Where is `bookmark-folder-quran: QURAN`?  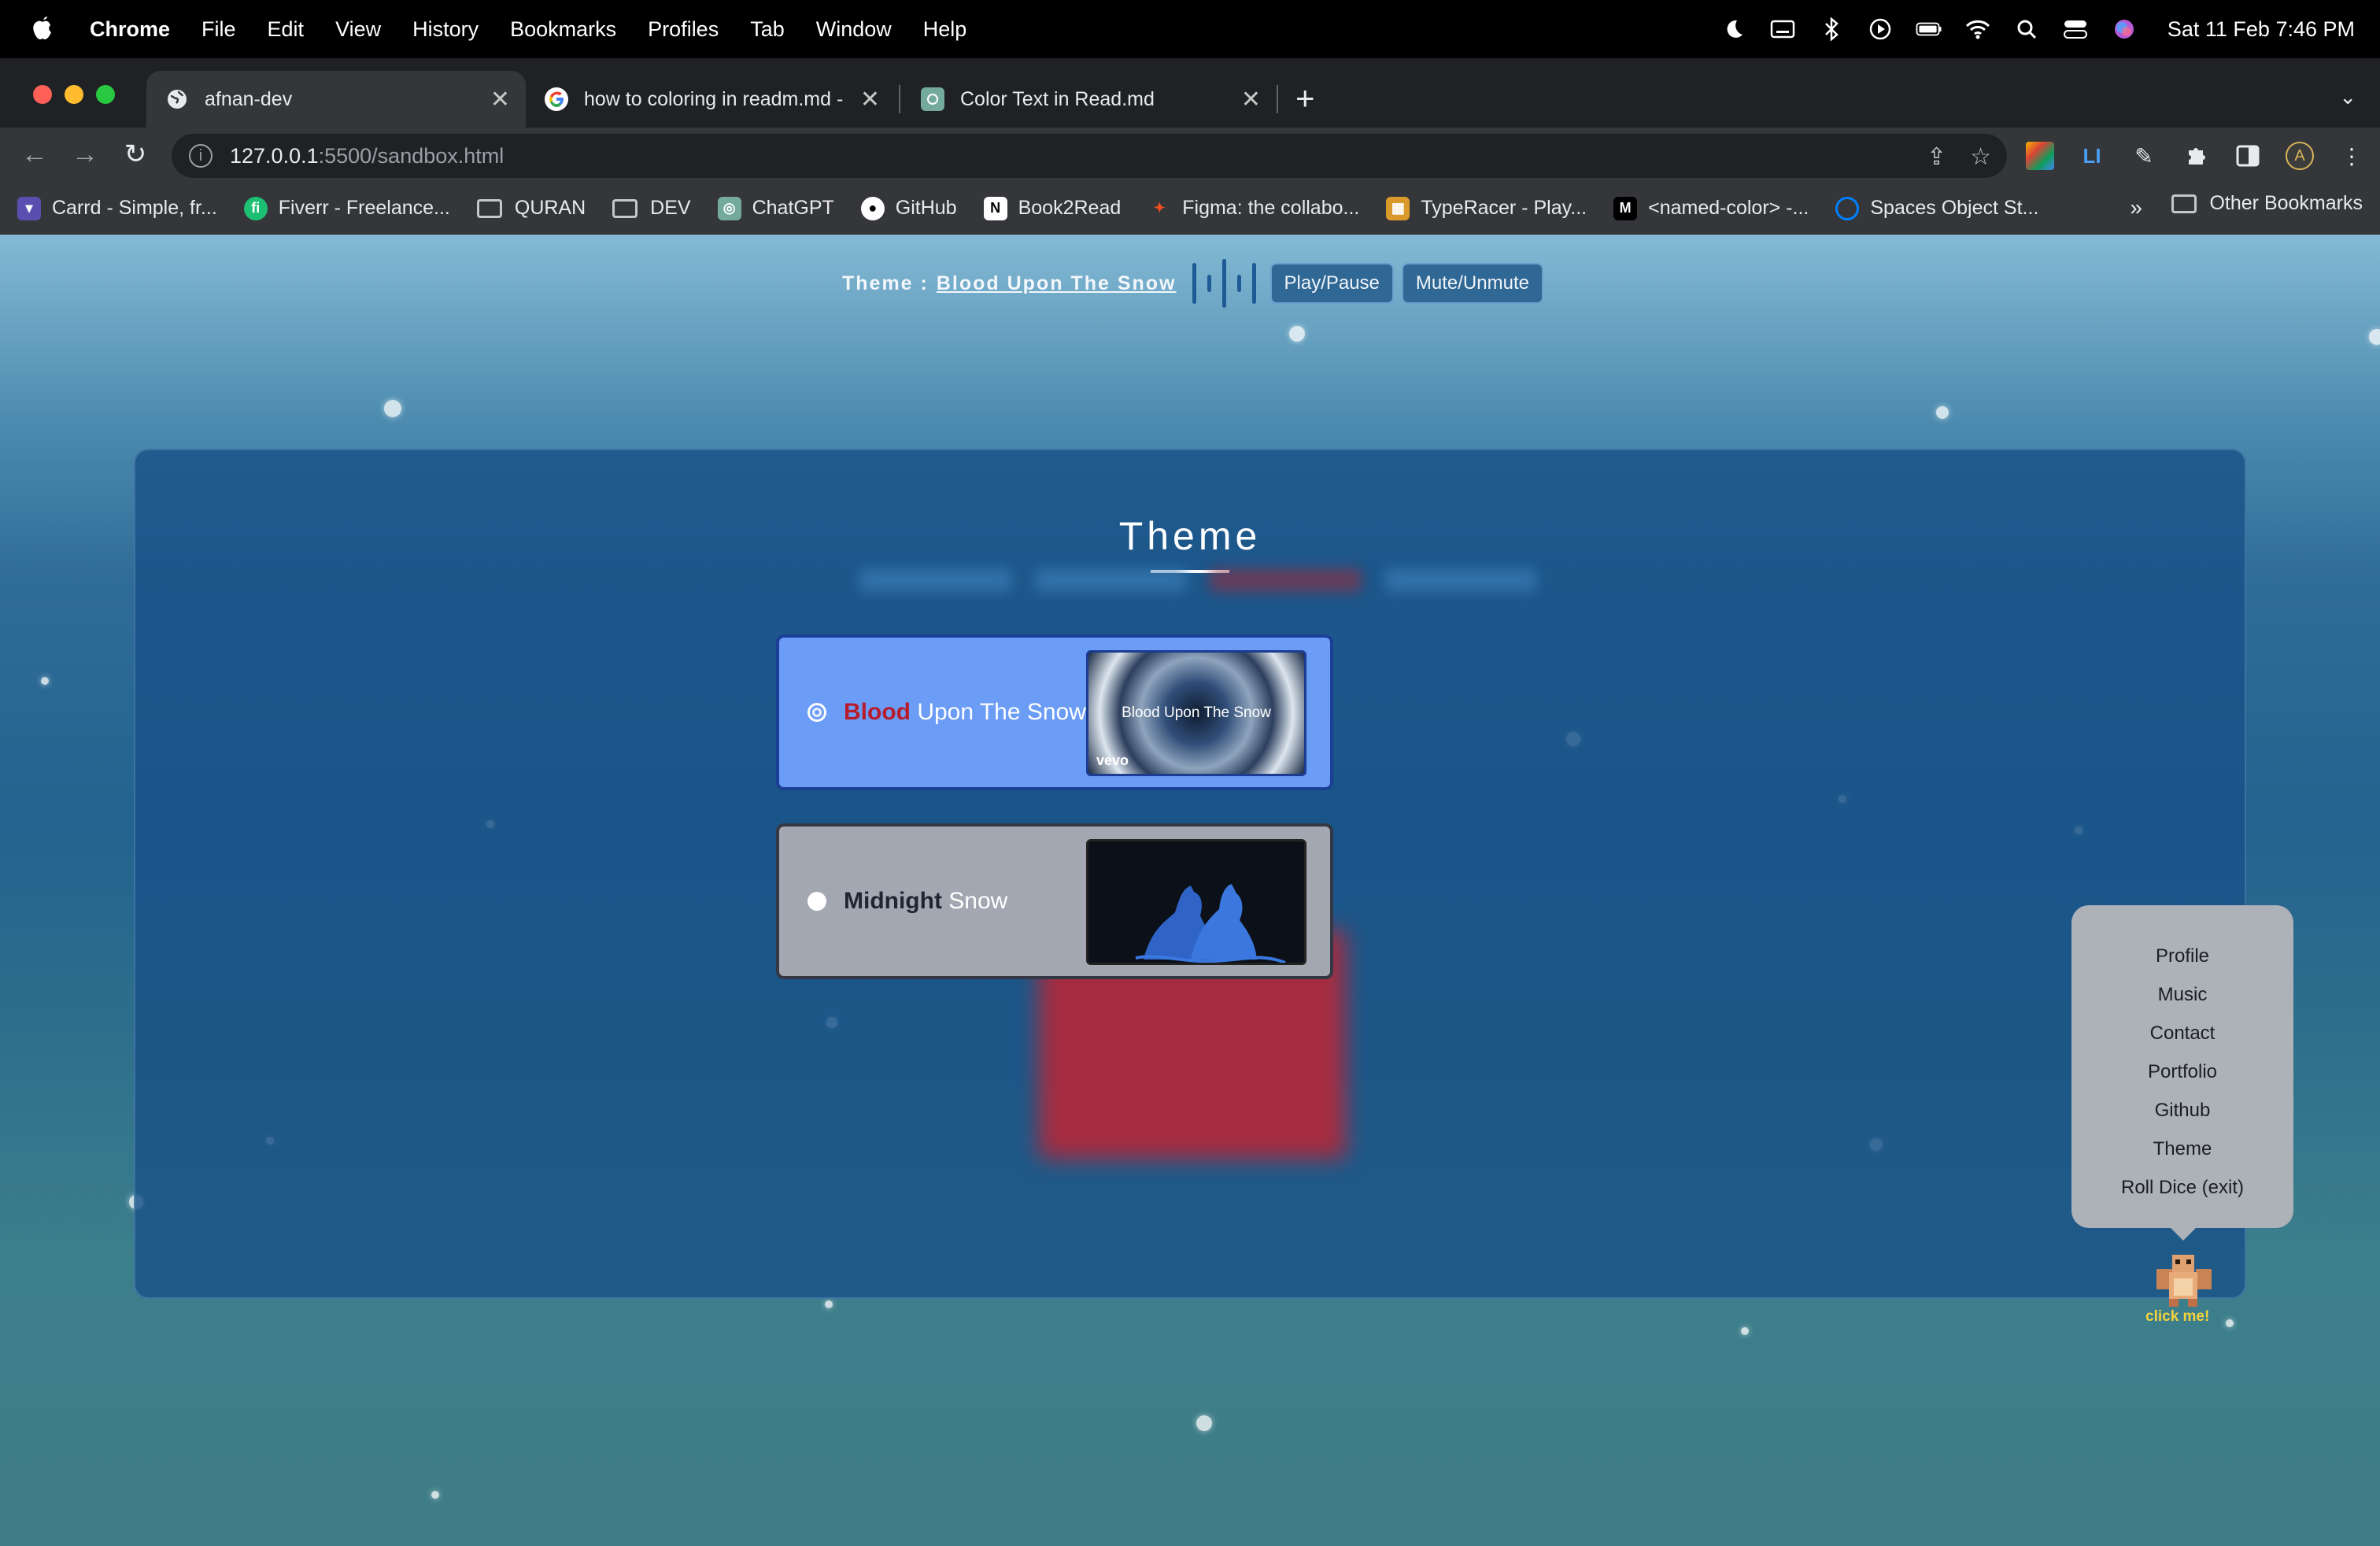
bookmark-folder-quran: QURAN is located at coordinates (531, 209).